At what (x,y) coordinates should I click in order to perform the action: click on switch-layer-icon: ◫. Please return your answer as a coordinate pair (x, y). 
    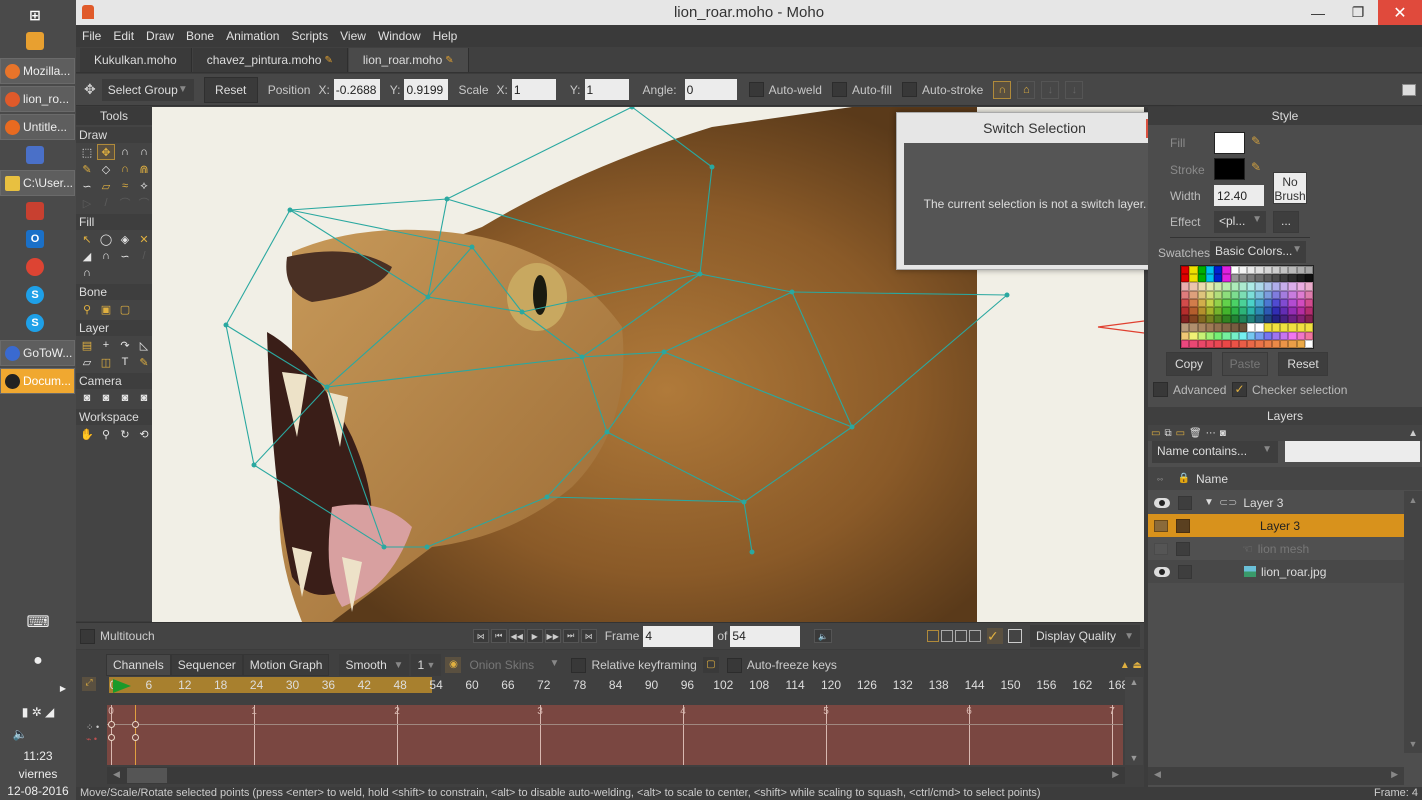
    Looking at the image, I should click on (106, 362).